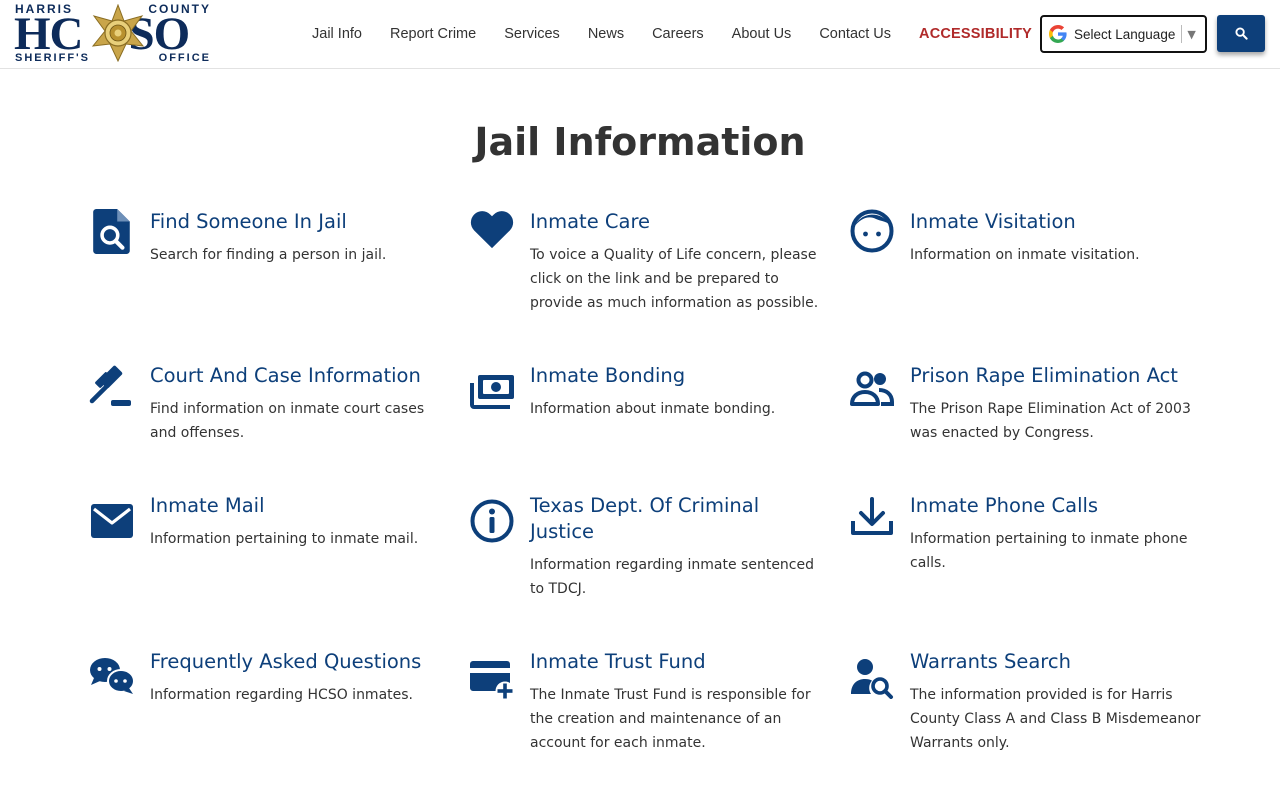  What do you see at coordinates (492, 521) in the screenshot?
I see `info-icon` at bounding box center [492, 521].